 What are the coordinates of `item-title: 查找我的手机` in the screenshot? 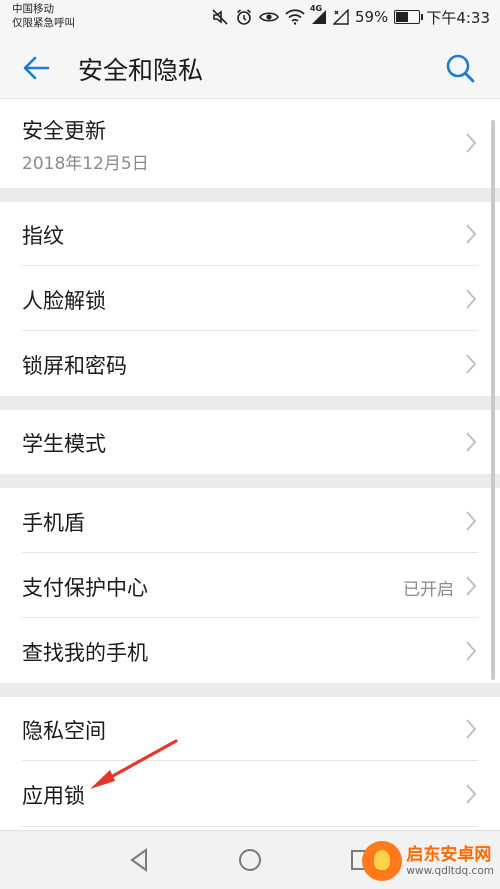 It's located at (85, 653).